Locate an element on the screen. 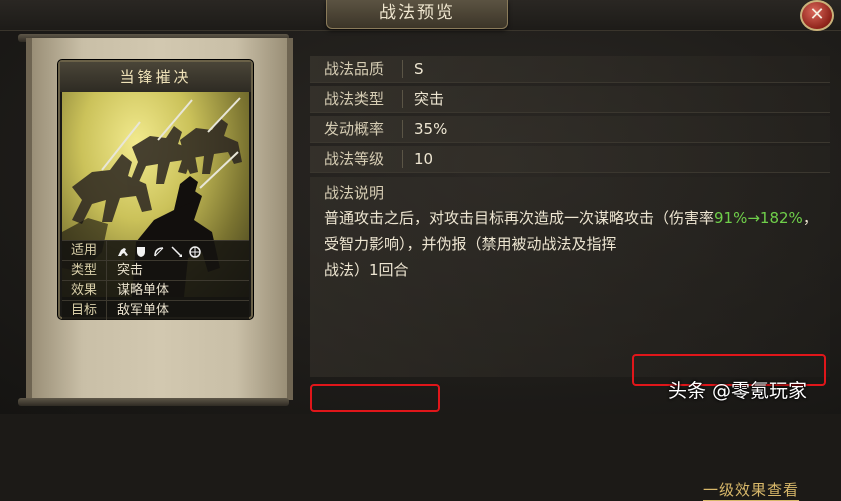  close-icon: ✕ is located at coordinates (817, 14).